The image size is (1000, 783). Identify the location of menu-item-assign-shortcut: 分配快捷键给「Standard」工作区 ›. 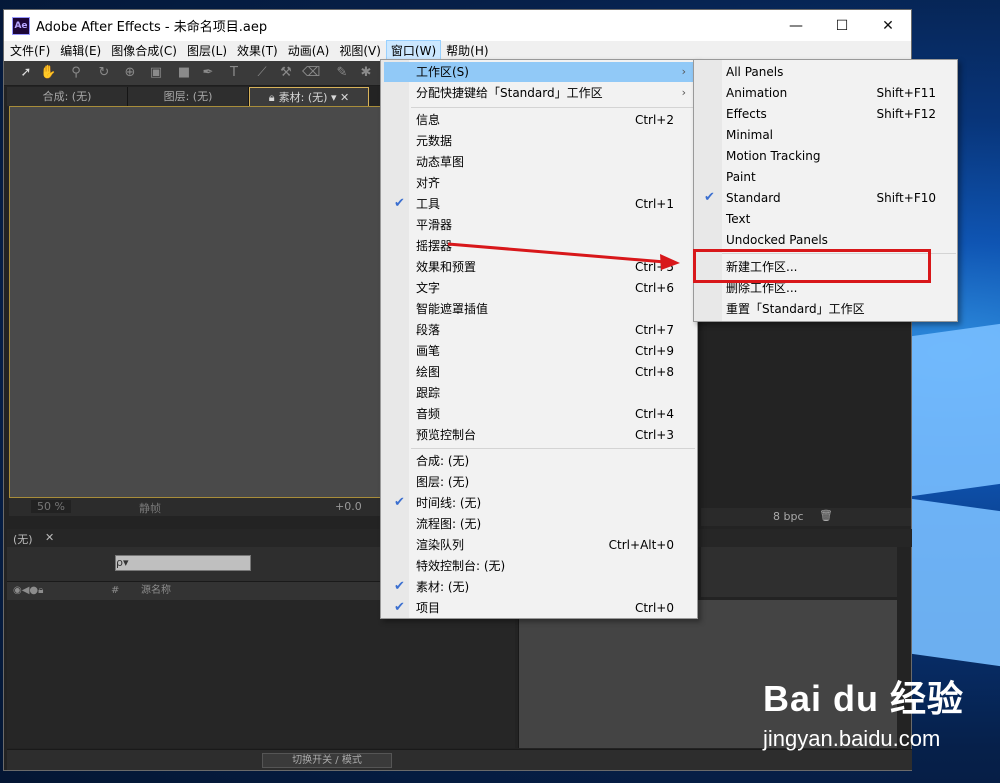
(539, 93).